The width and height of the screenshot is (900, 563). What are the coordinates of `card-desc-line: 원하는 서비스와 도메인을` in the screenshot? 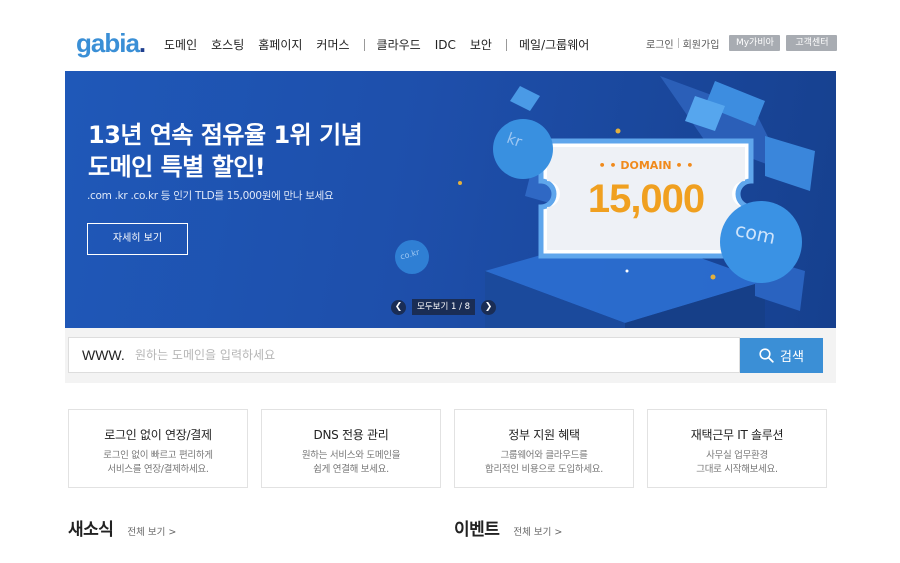 It's located at (351, 455).